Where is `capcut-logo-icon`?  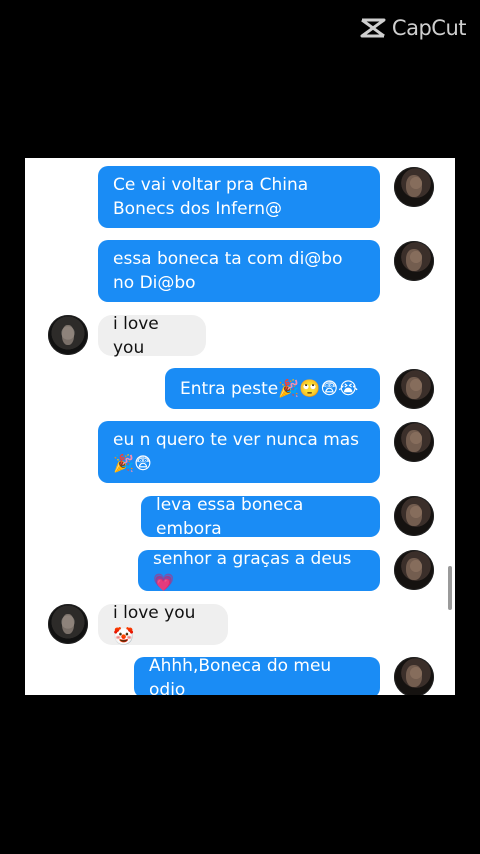
capcut-logo-icon is located at coordinates (373, 28).